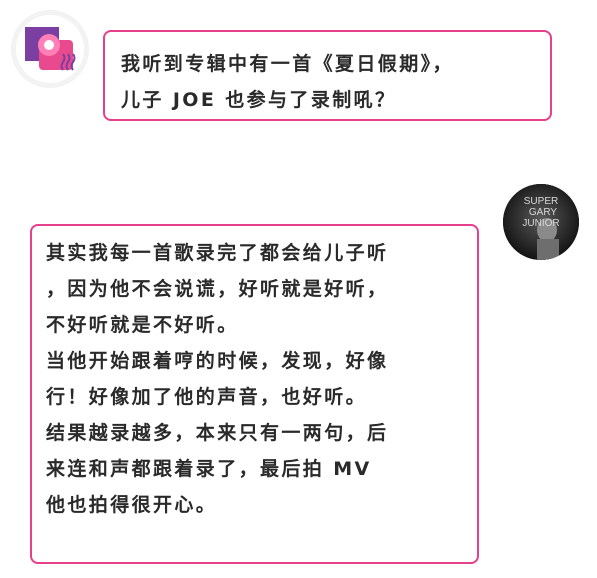 Image resolution: width=597 pixels, height=578 pixels. Describe the element at coordinates (217, 433) in the screenshot. I see `answer-line-6: 结果越录越多，本来只有一两句，后` at that location.